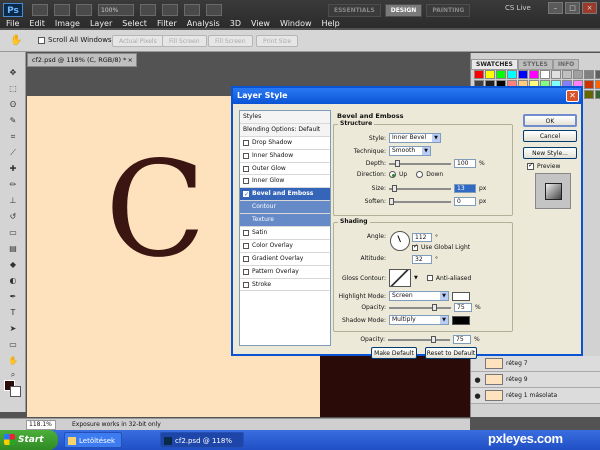  What do you see at coordinates (331, 24) in the screenshot?
I see `menu-help: Help` at bounding box center [331, 24].